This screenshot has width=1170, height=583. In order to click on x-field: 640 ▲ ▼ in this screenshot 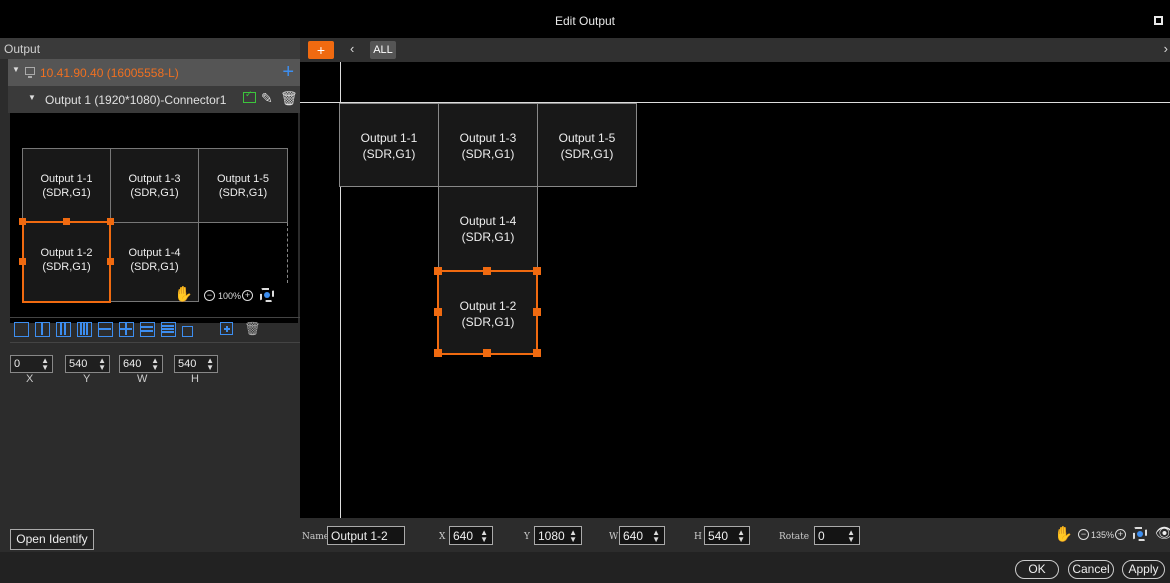, I will do `click(471, 535)`.